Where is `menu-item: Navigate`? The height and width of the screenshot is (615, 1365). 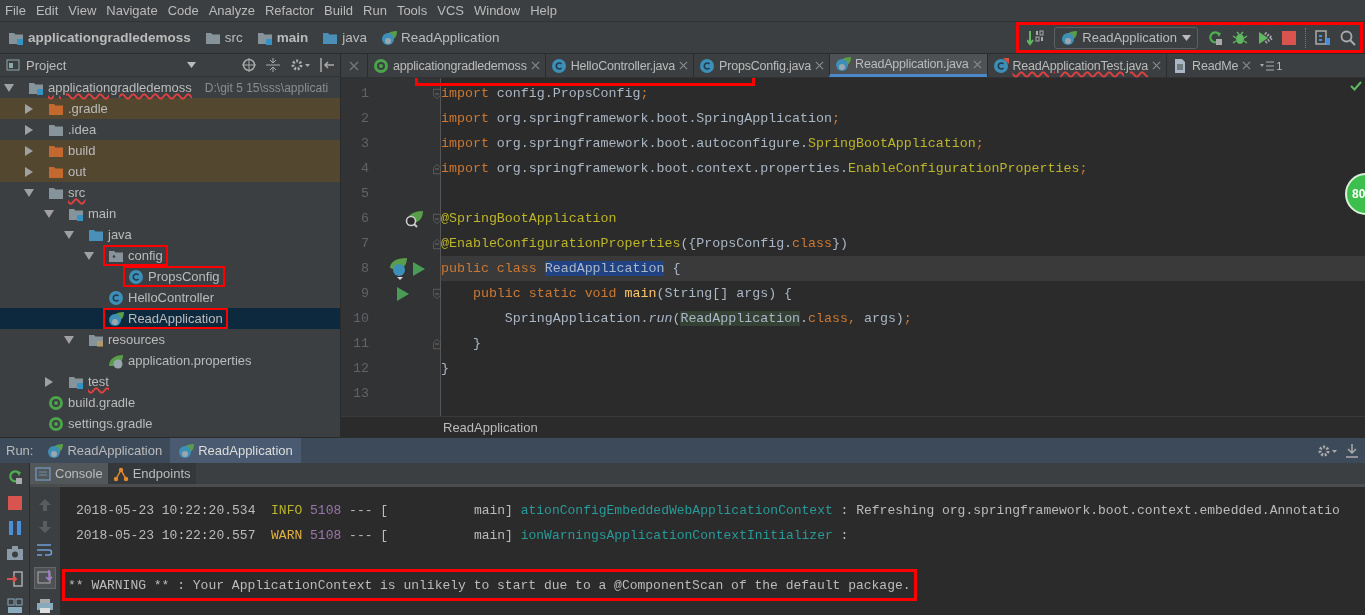
menu-item: Navigate is located at coordinates (132, 10).